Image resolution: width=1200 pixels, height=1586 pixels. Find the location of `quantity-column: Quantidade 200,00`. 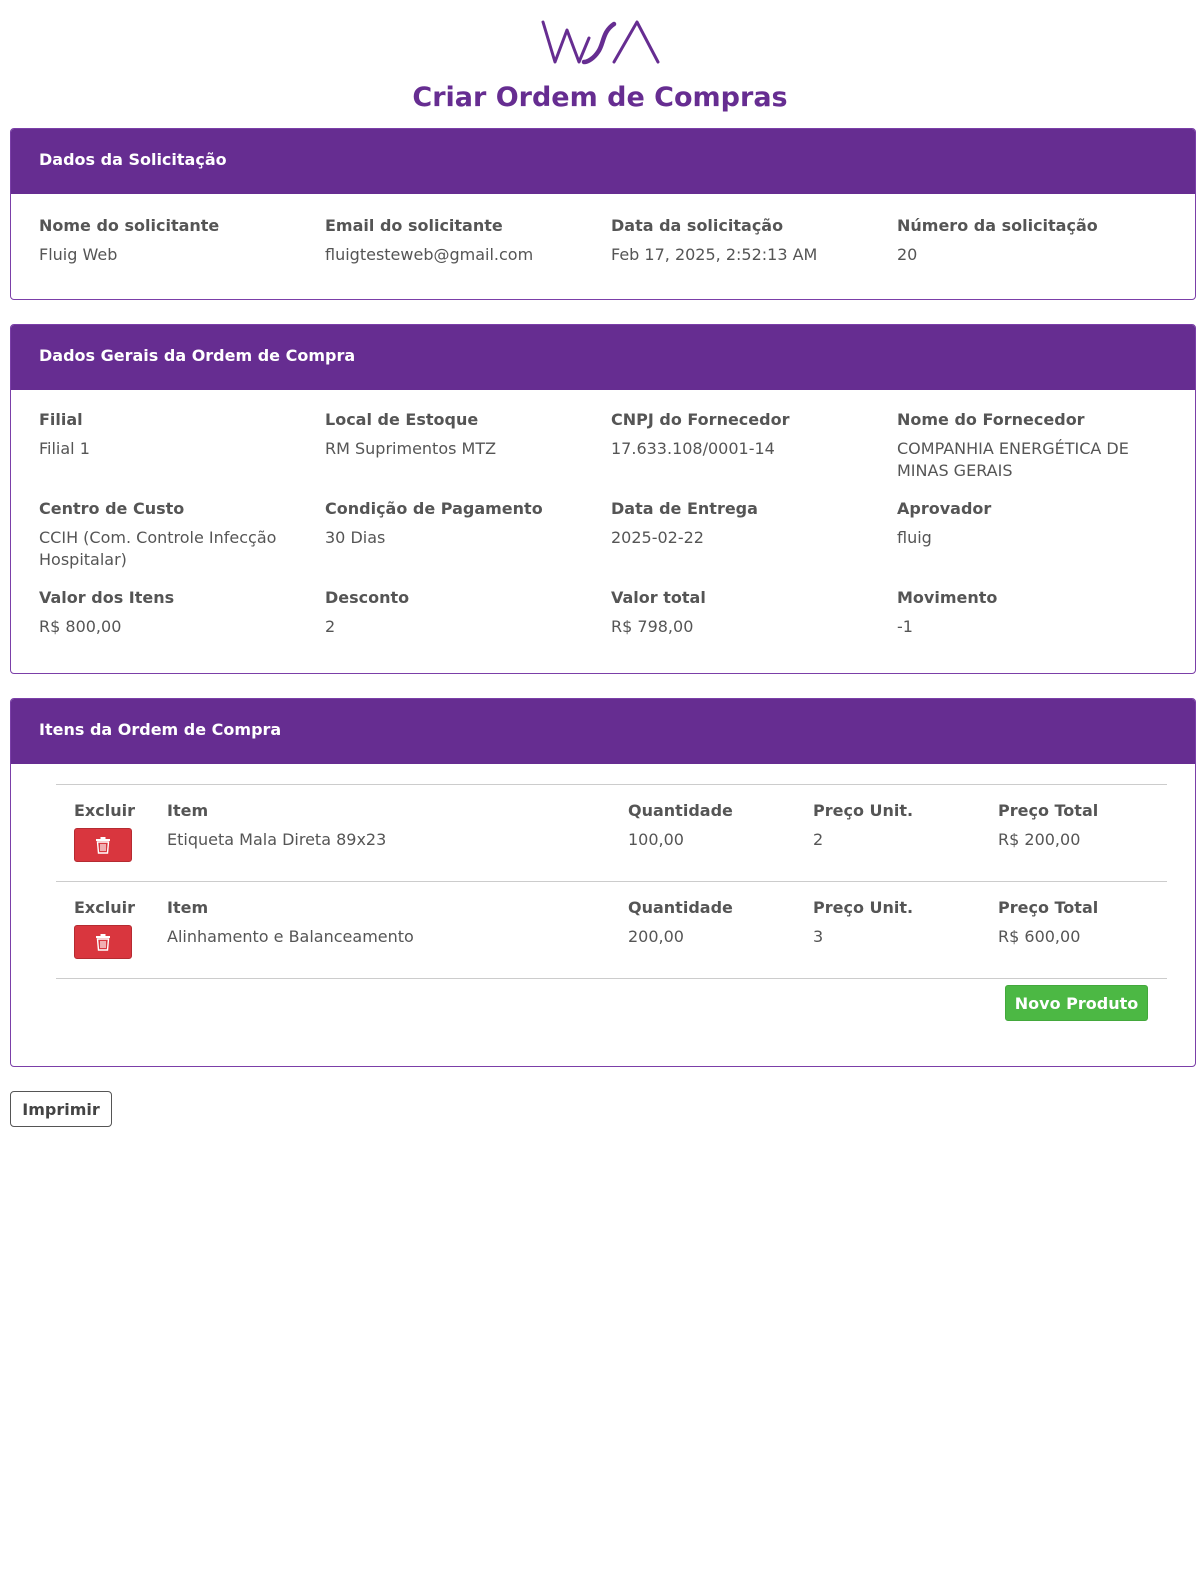

quantity-column: Quantidade 200,00 is located at coordinates (680, 922).